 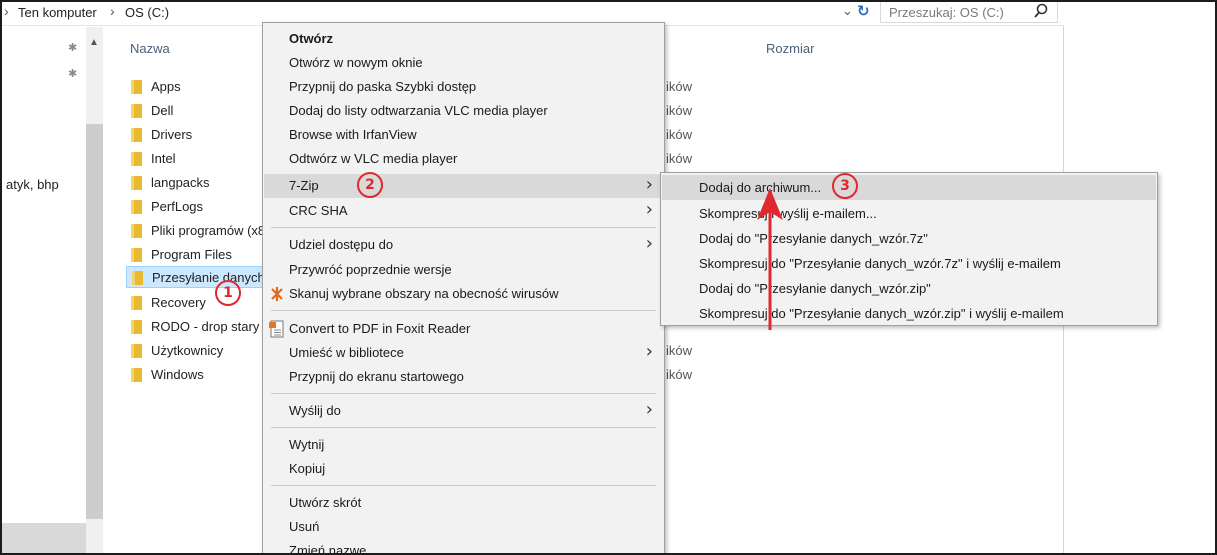 What do you see at coordinates (463, 270) in the screenshot?
I see `menu-item-restore-versions: Przywróć poprzednie wersje` at bounding box center [463, 270].